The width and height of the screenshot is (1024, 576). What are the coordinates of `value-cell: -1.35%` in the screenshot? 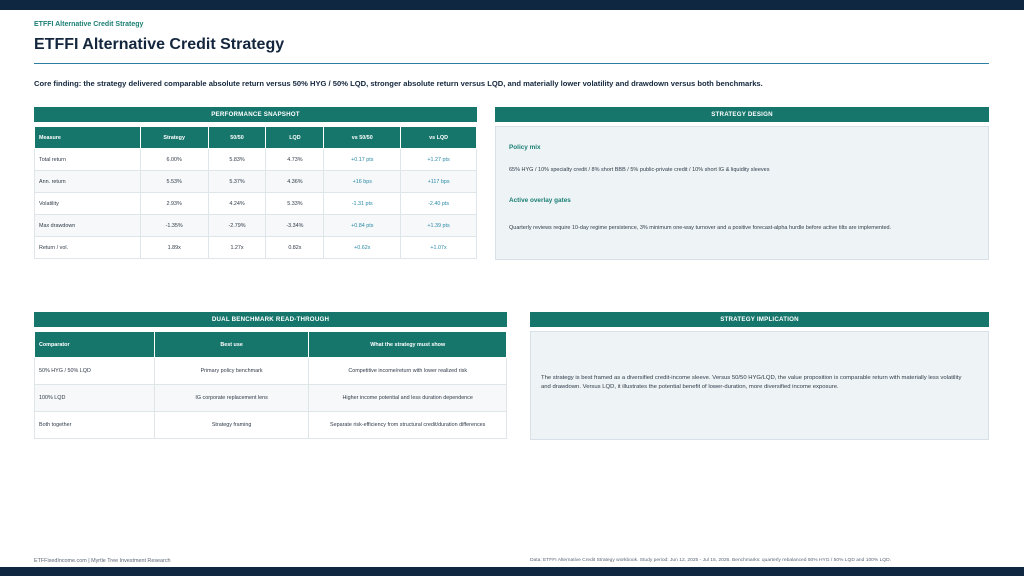 It's located at (174, 225).